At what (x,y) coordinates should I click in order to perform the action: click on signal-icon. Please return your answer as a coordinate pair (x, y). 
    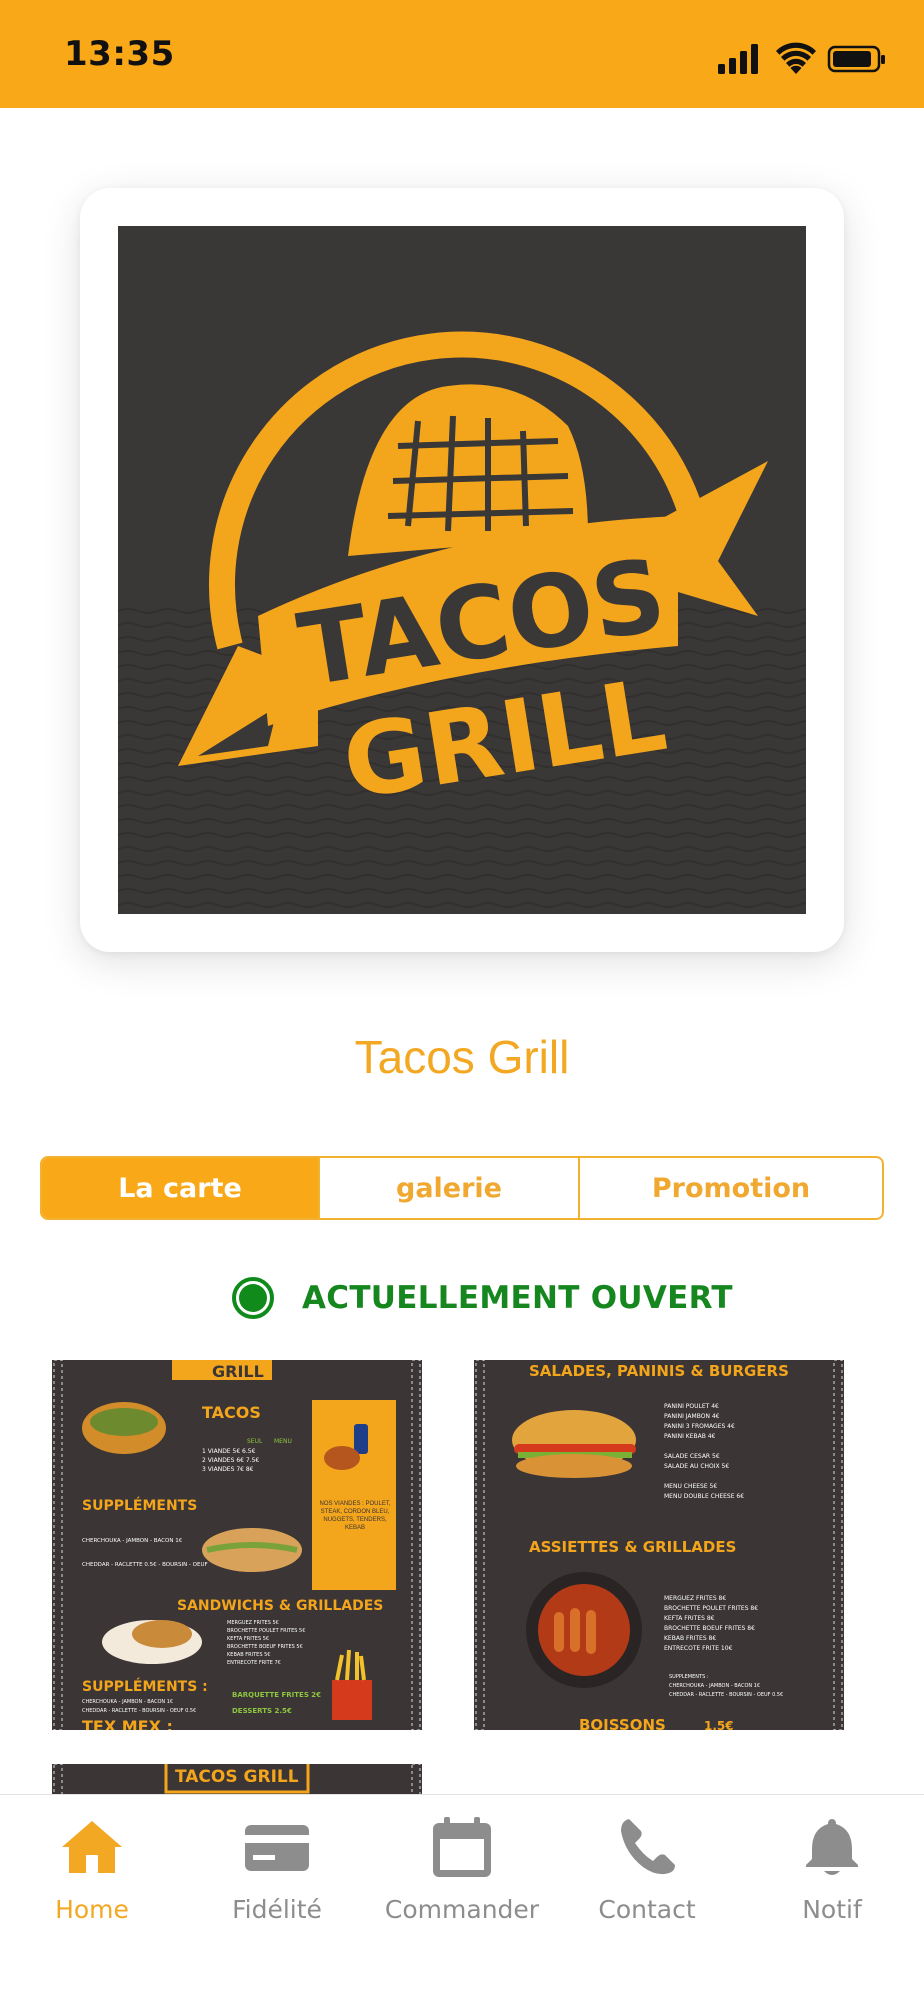
    Looking at the image, I should click on (738, 59).